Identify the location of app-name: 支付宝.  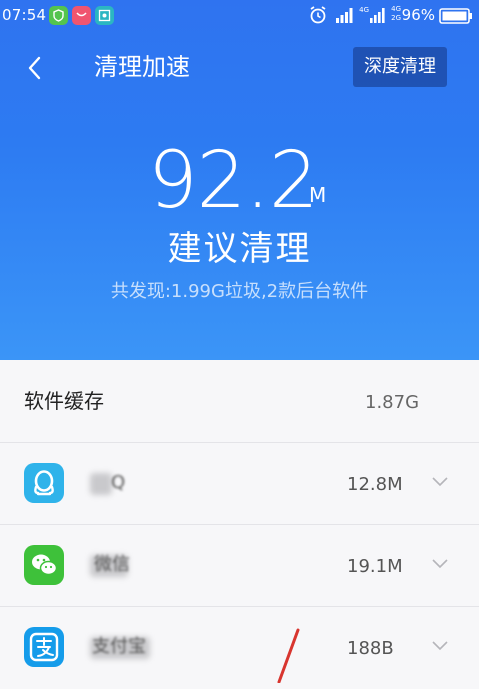
(119, 646).